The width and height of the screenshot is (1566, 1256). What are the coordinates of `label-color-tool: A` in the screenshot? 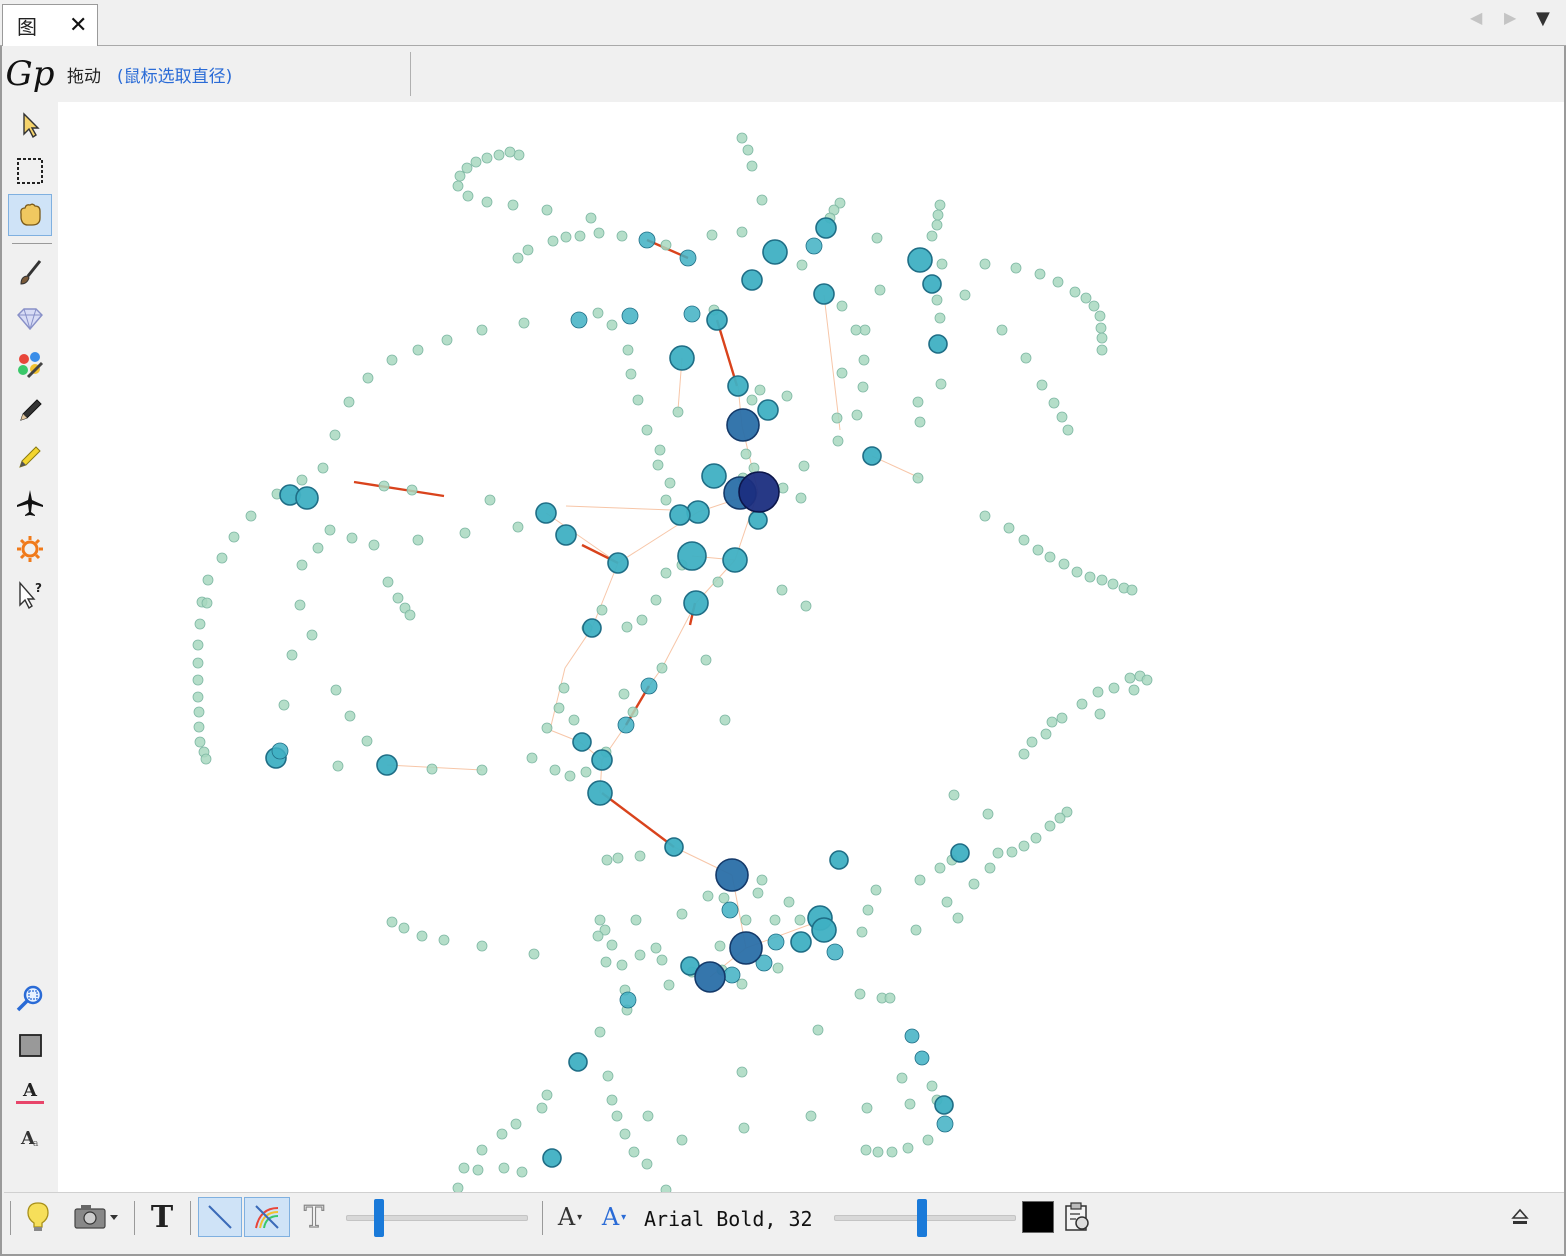 It's located at (30, 1091).